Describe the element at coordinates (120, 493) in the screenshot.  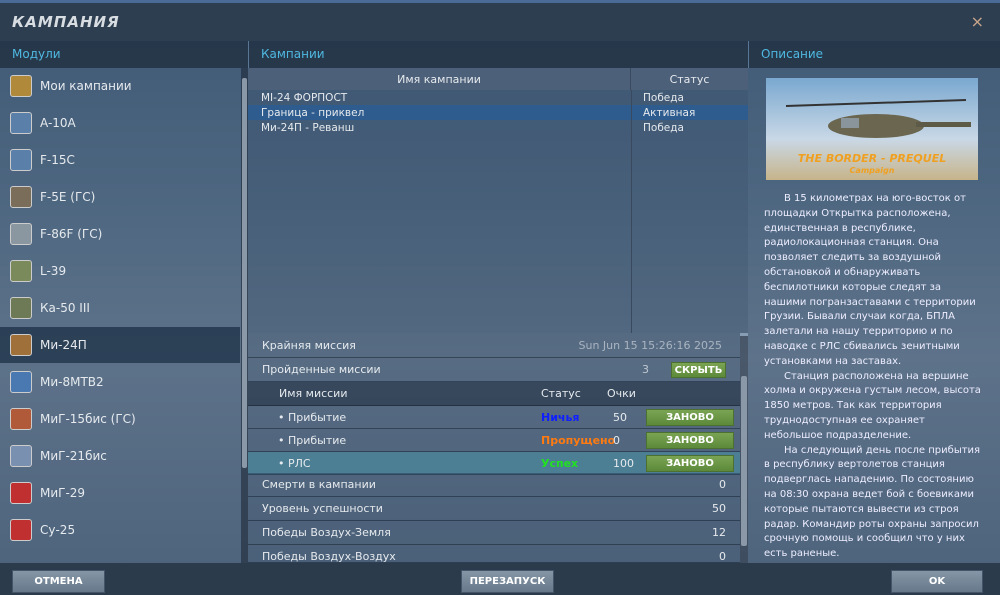
I see `module-item: МиГ-29` at that location.